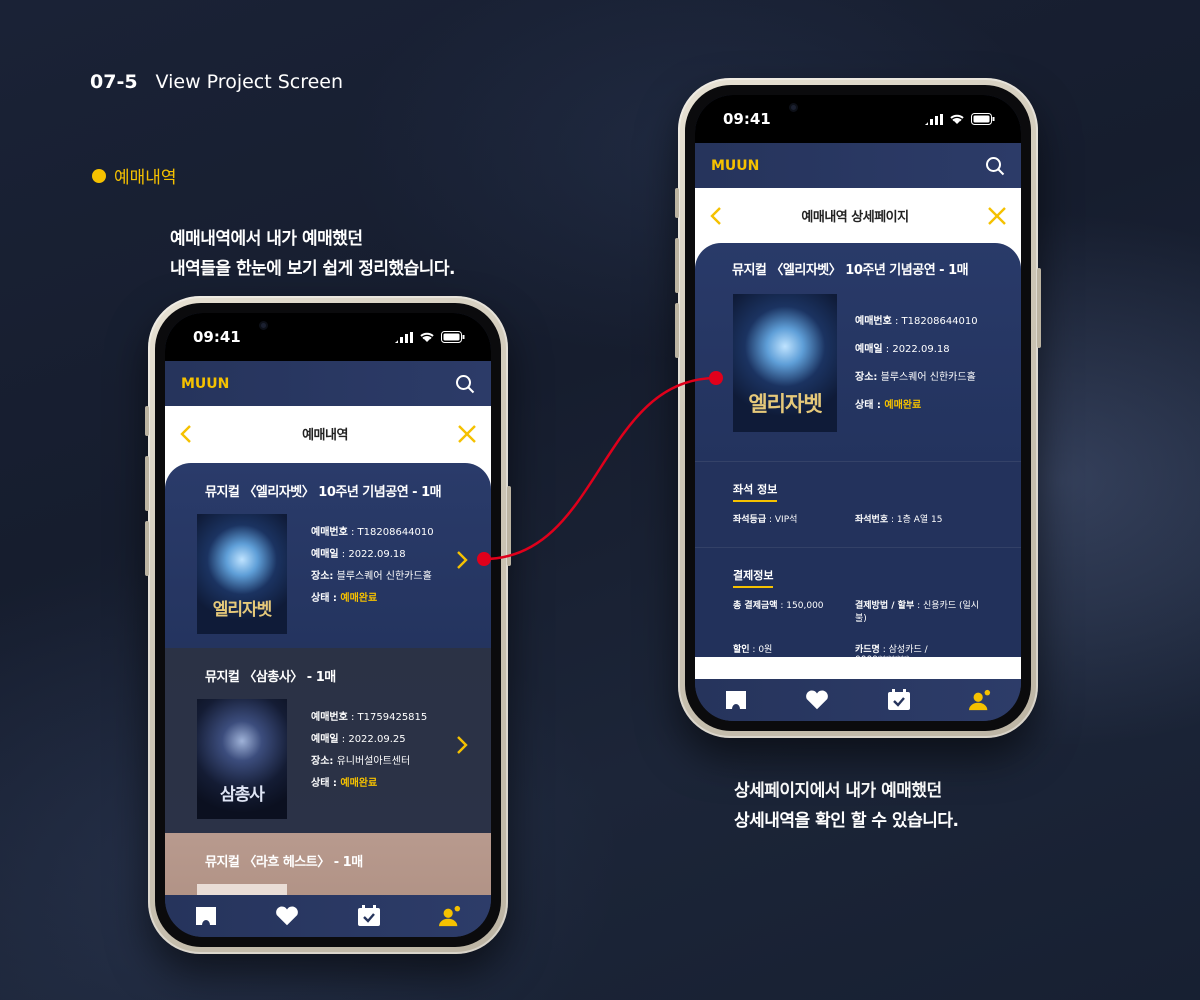  I want to click on page-navbar: 예매내역 상세페이지, so click(858, 215).